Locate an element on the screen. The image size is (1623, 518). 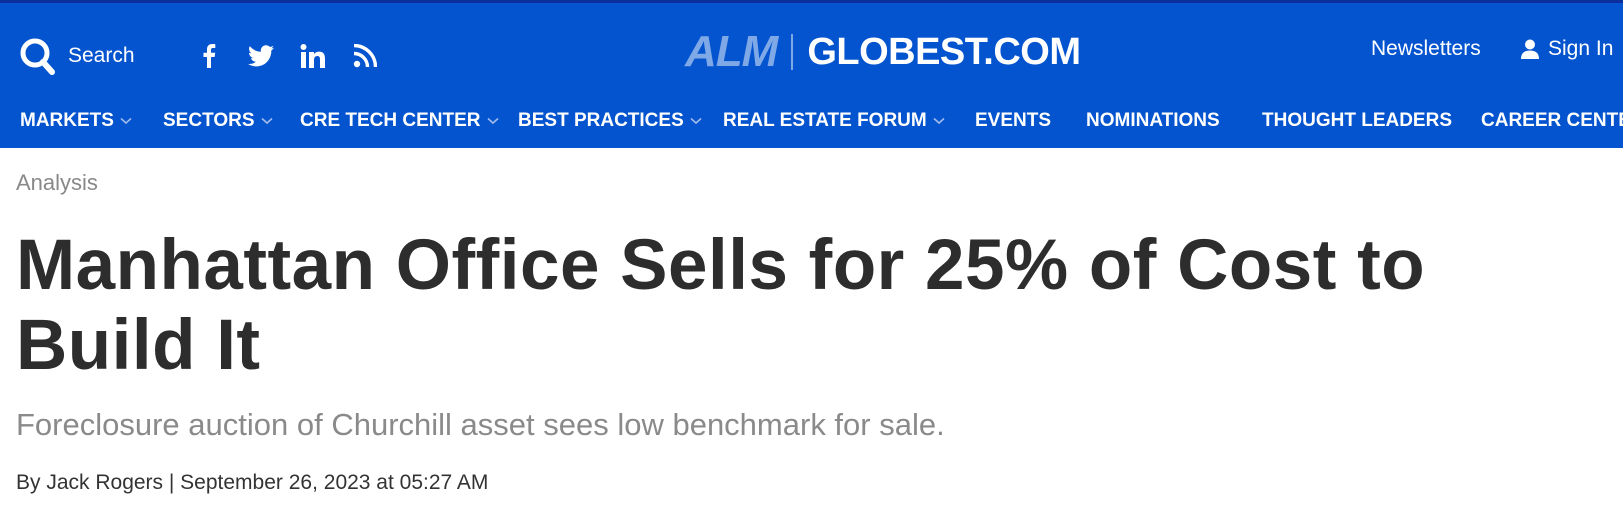
nav-item-best-practices: BEST PRACTICES is located at coordinates (610, 121).